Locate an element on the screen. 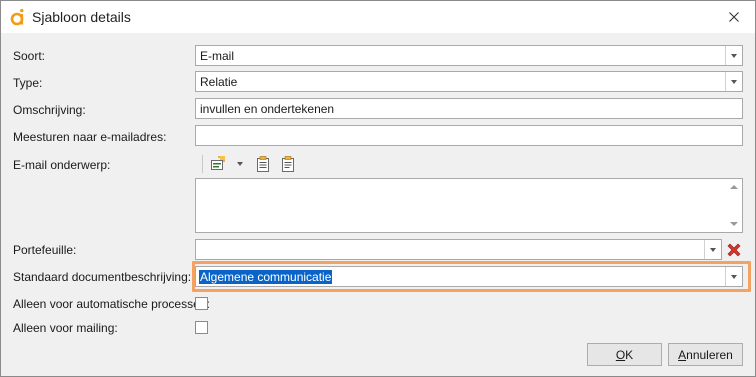 This screenshot has height=377, width=756. soort-label: Soort: is located at coordinates (29, 56).